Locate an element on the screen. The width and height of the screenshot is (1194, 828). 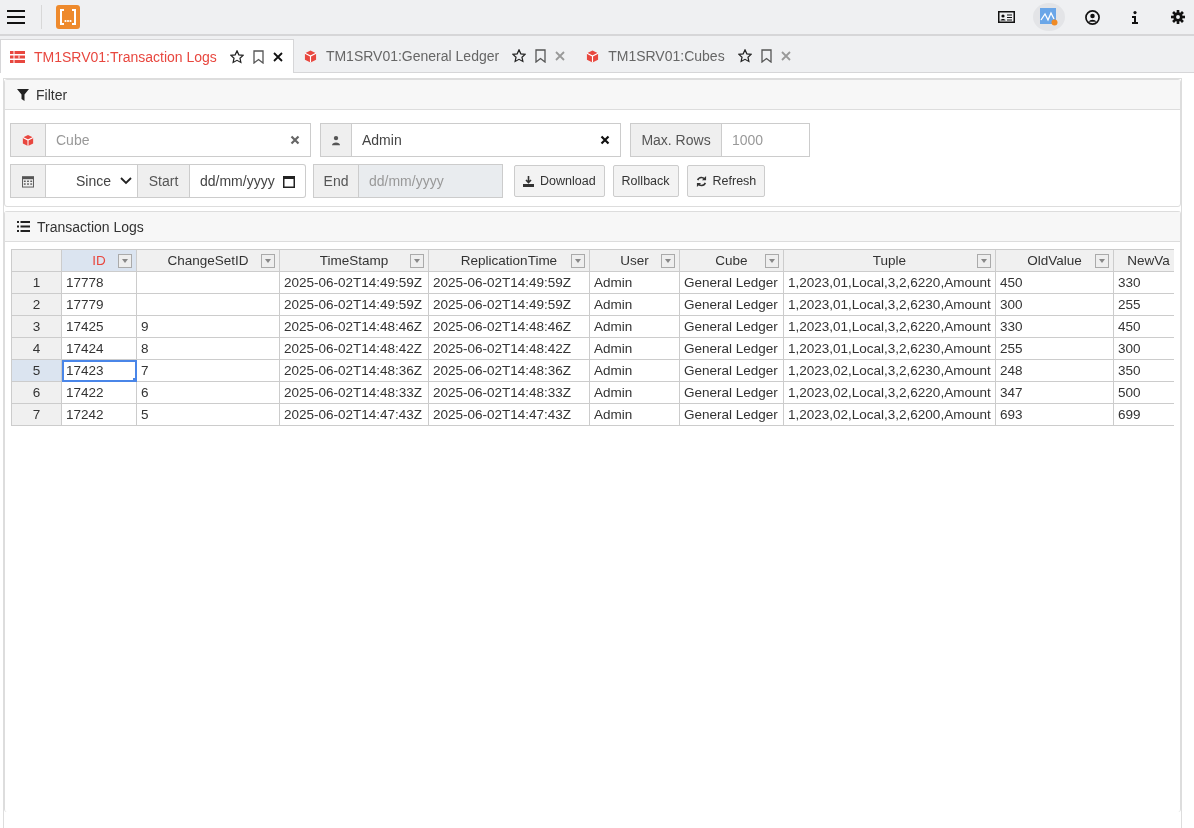
max-rows-label: Max. Rows is located at coordinates (676, 140).